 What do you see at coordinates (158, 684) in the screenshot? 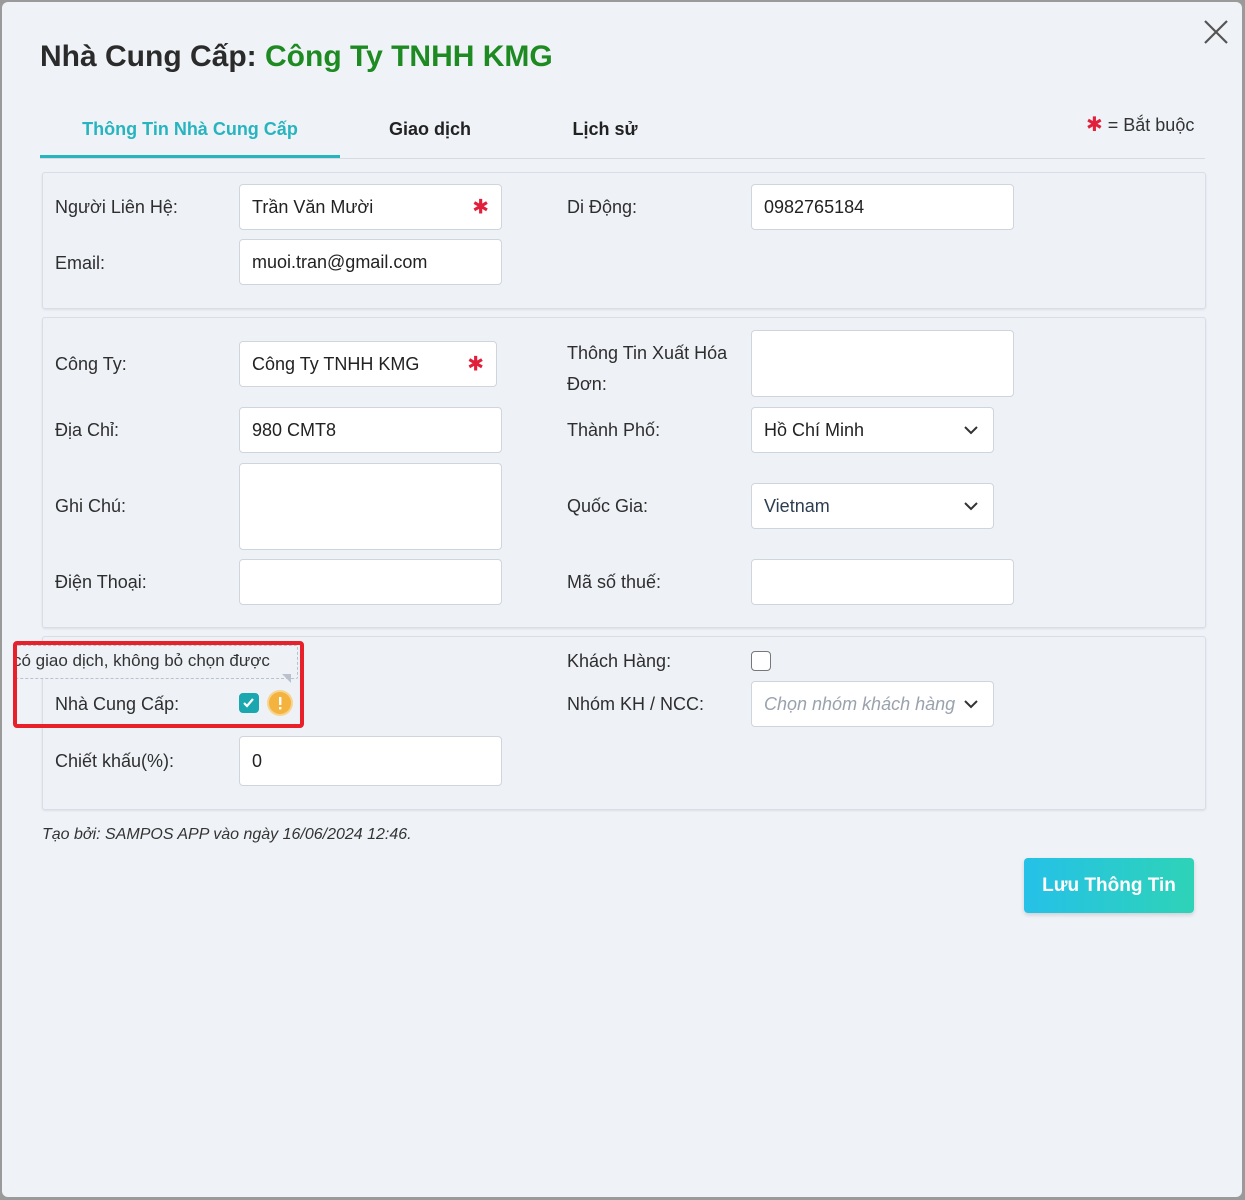
I see `highlight-box` at bounding box center [158, 684].